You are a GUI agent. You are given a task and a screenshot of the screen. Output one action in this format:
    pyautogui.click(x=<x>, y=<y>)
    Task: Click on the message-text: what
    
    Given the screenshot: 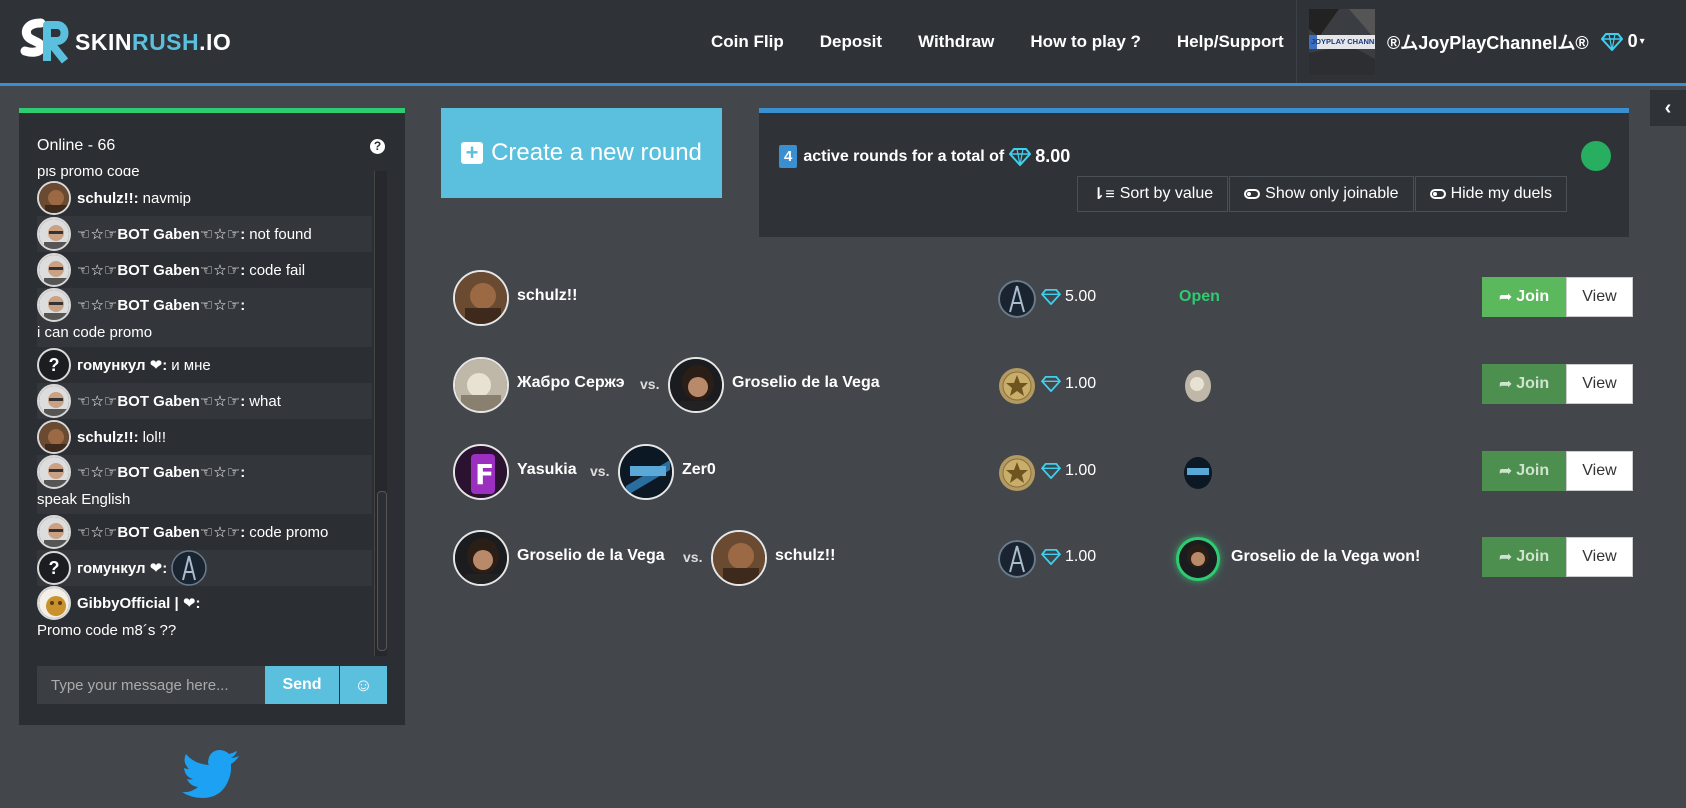 What is the action you would take?
    pyautogui.click(x=265, y=401)
    